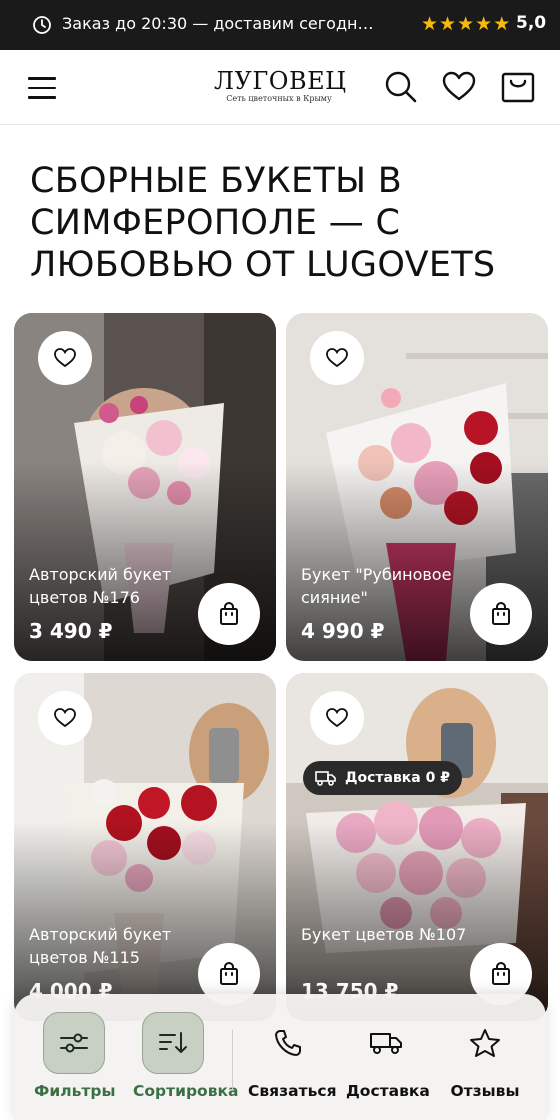  I want to click on menu-icon, so click(42, 88).